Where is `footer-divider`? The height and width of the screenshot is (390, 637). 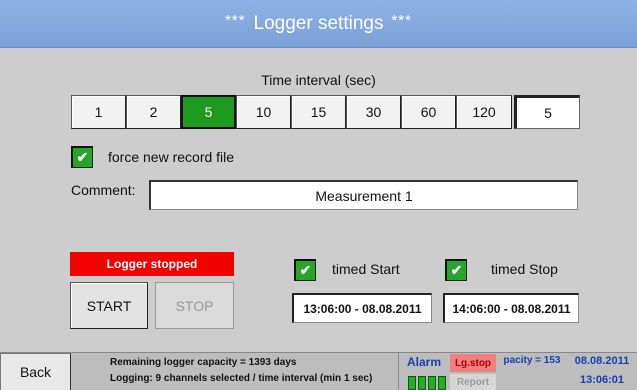 footer-divider is located at coordinates (398, 371).